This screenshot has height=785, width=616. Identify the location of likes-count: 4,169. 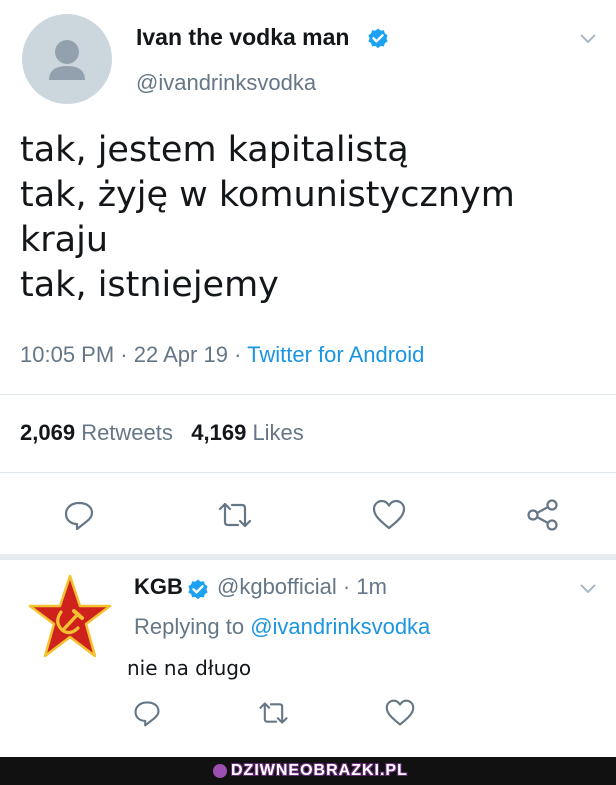
(219, 432).